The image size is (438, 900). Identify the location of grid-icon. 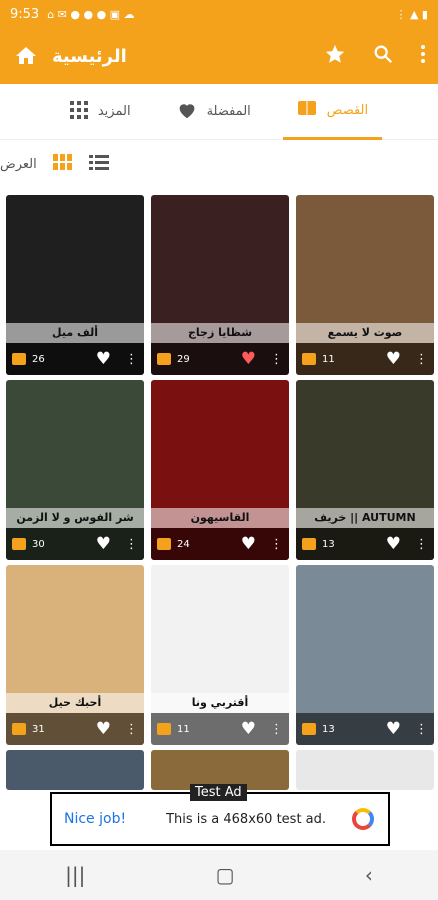
(78, 111).